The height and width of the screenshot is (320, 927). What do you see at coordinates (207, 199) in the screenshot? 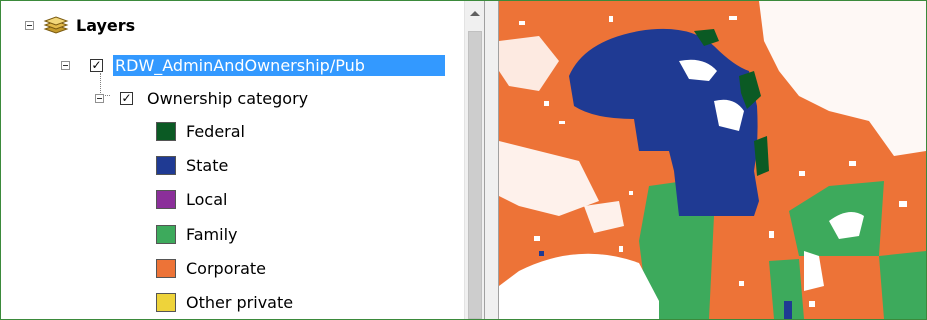
I see `legend-label: Local` at bounding box center [207, 199].